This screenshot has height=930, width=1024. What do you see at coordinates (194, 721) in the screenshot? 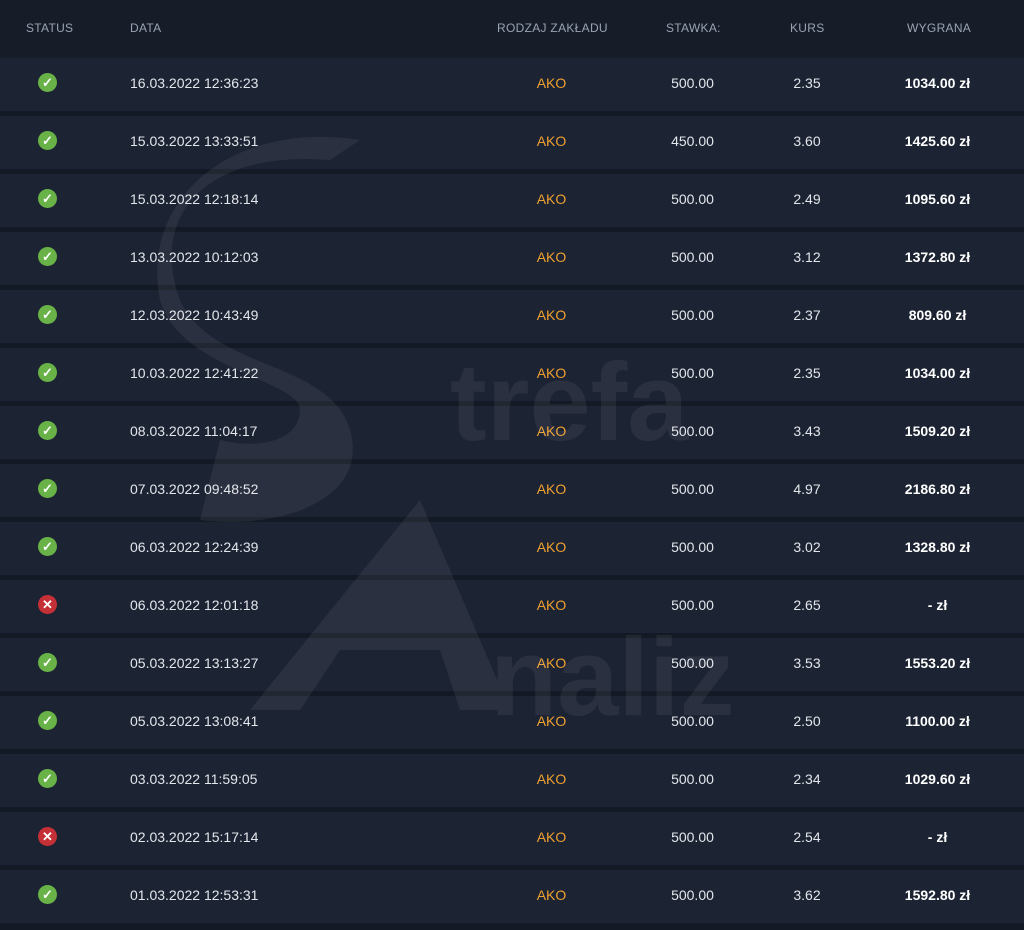
I see `date-cell: 05.03.2022 13:08:41` at bounding box center [194, 721].